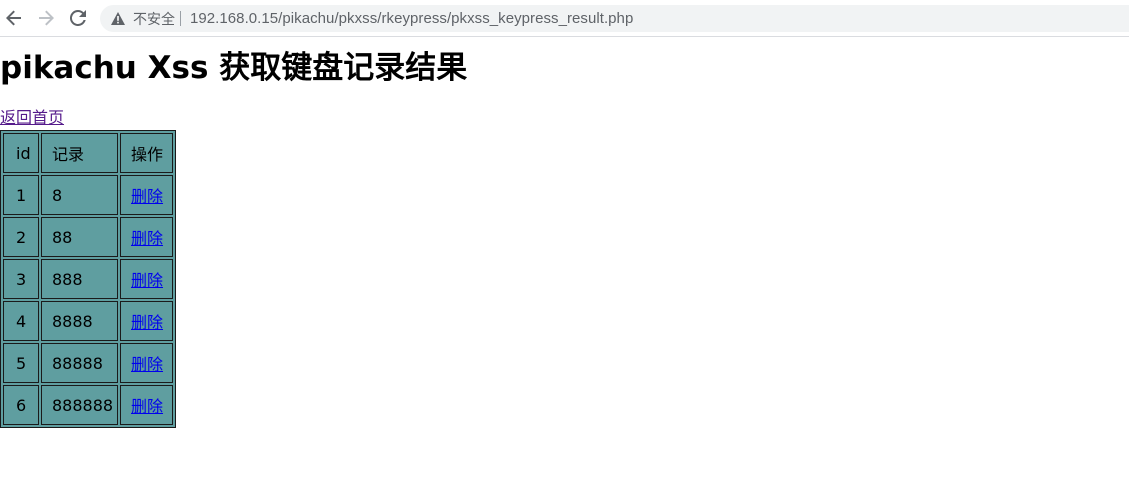  What do you see at coordinates (79, 279) in the screenshot?
I see `cell-record: 888` at bounding box center [79, 279].